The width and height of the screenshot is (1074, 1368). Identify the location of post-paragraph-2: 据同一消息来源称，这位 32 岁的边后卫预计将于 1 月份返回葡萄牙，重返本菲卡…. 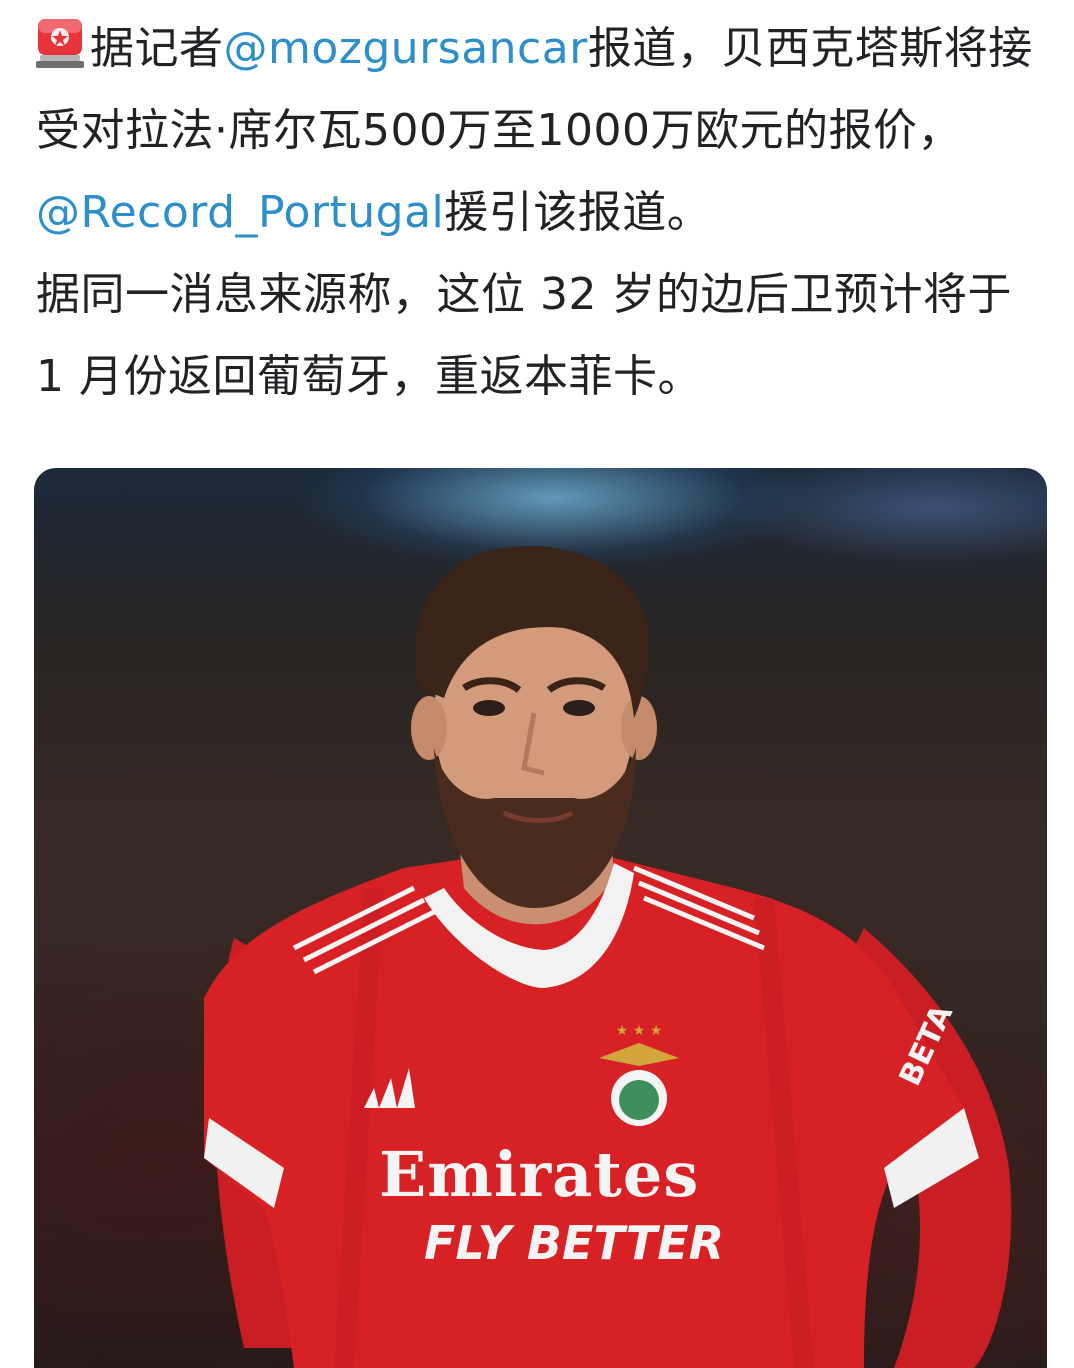
(524, 335).